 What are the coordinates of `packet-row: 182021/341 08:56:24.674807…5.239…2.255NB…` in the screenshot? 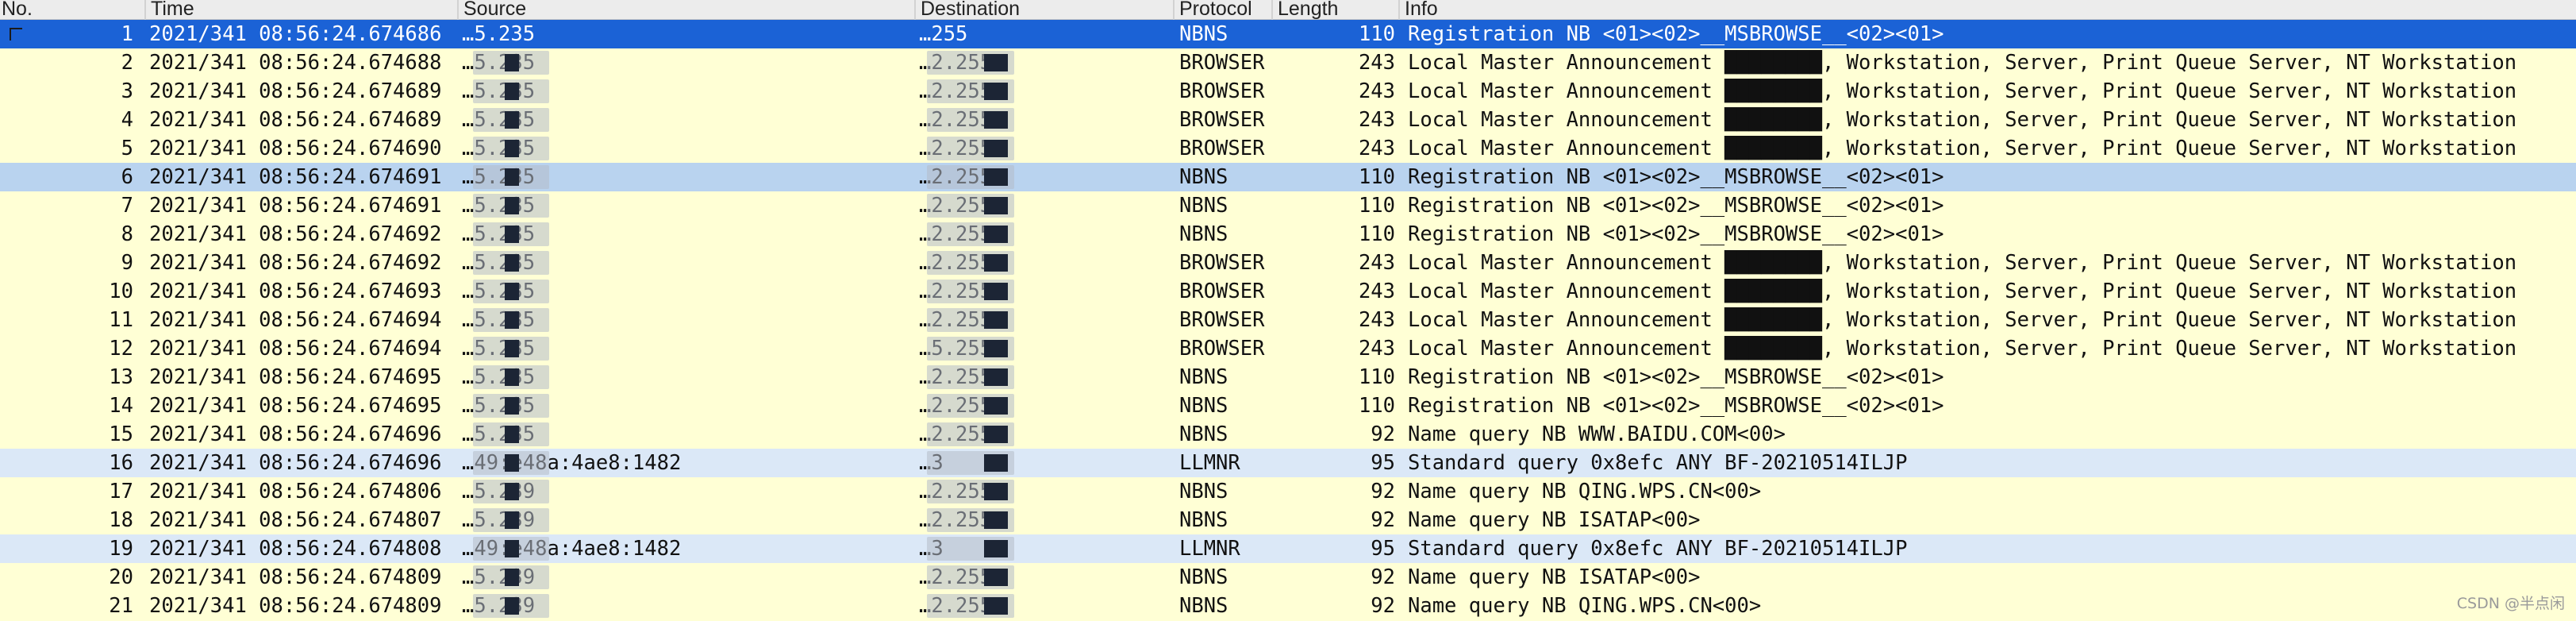 It's located at (1288, 520).